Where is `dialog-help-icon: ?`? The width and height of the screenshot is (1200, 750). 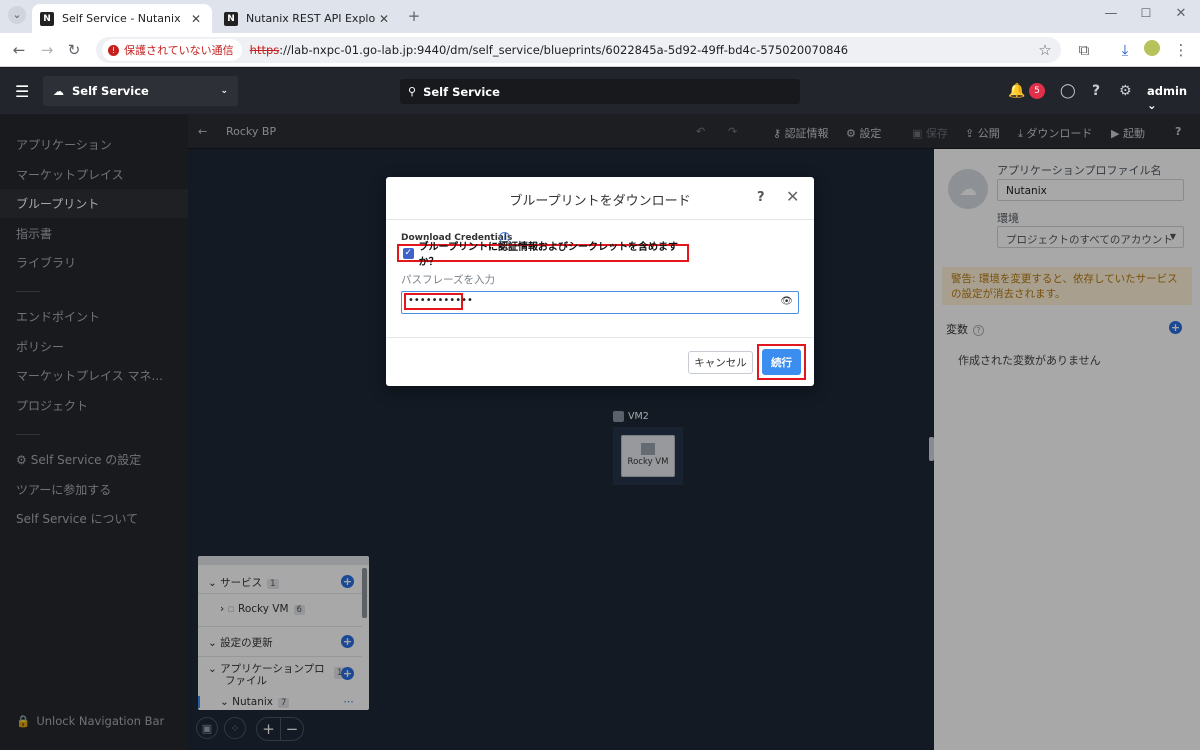
dialog-help-icon: ? is located at coordinates (761, 197).